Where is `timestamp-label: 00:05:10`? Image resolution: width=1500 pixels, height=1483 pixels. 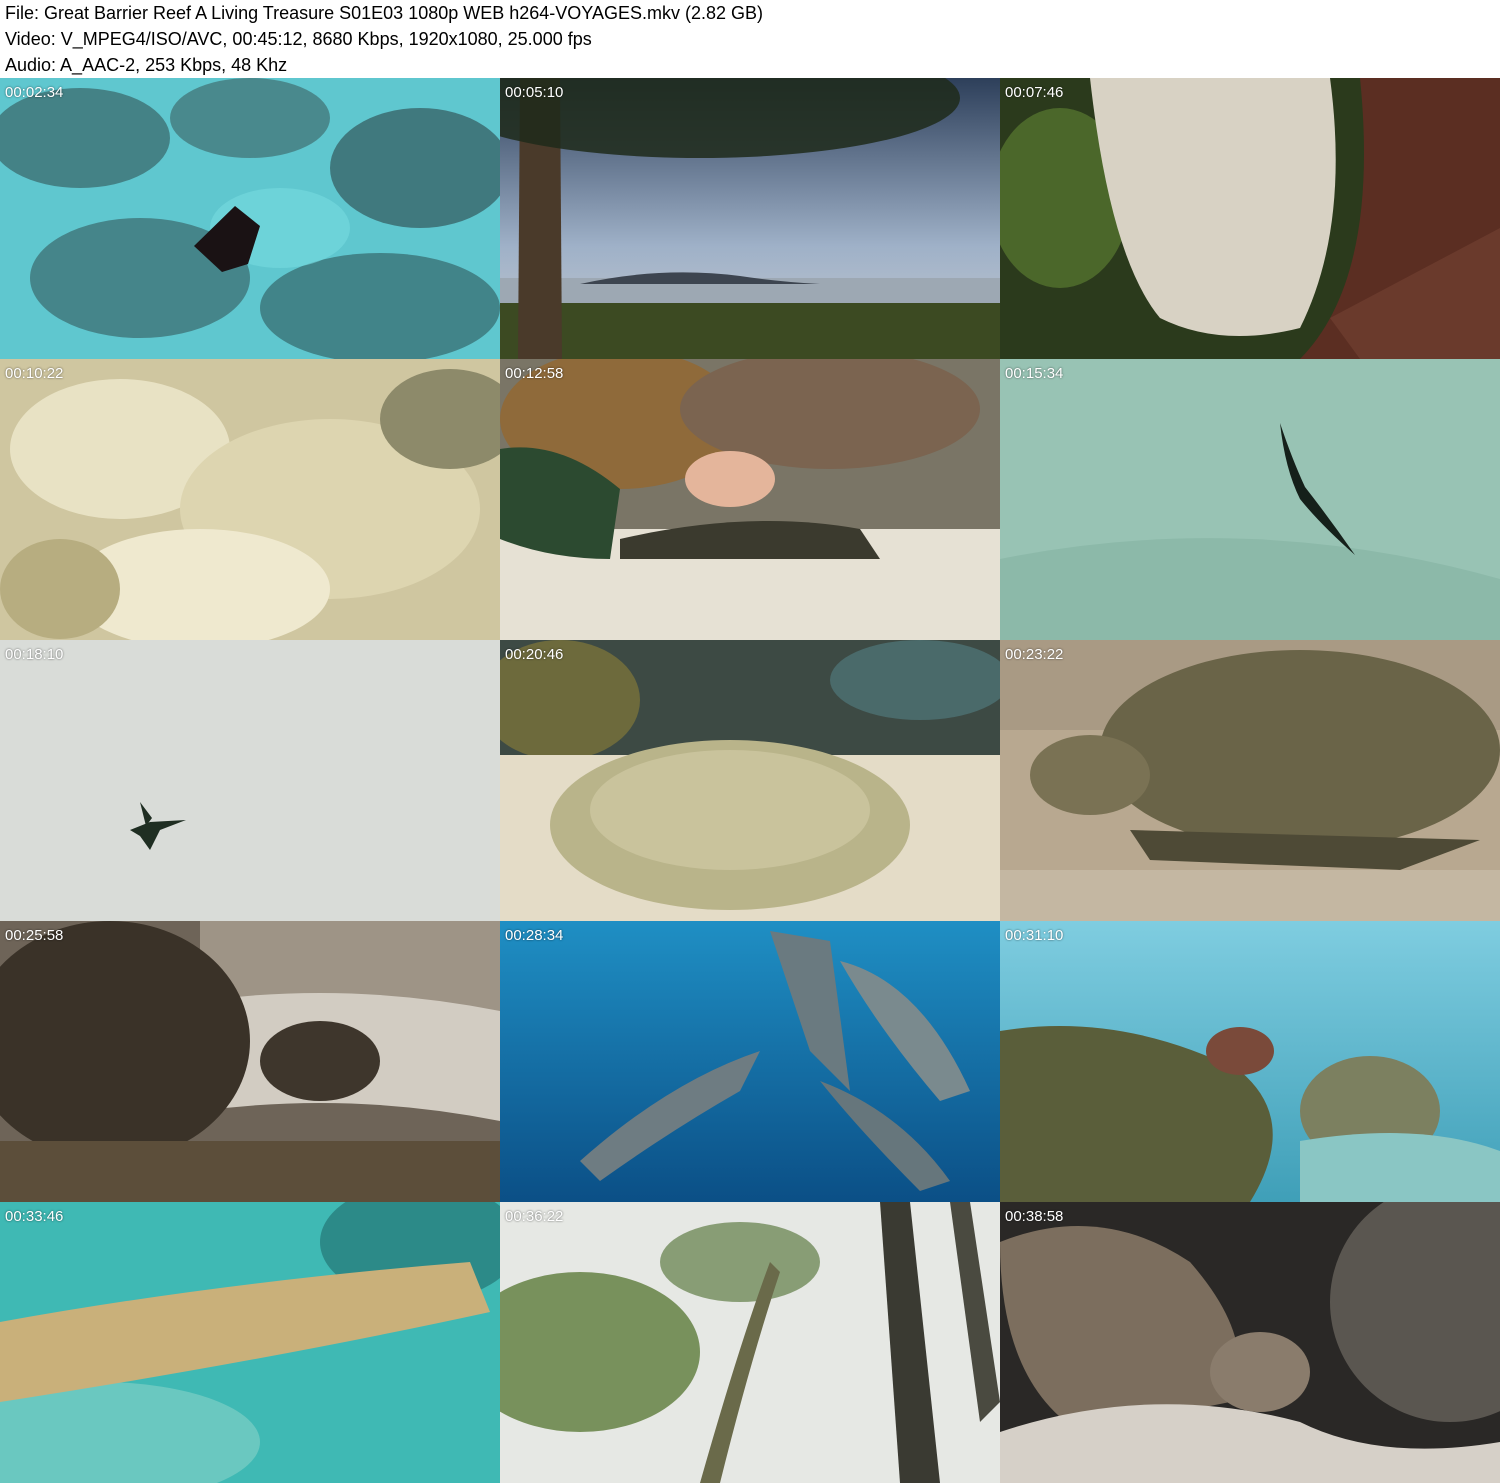
timestamp-label: 00:05:10 is located at coordinates (534, 92).